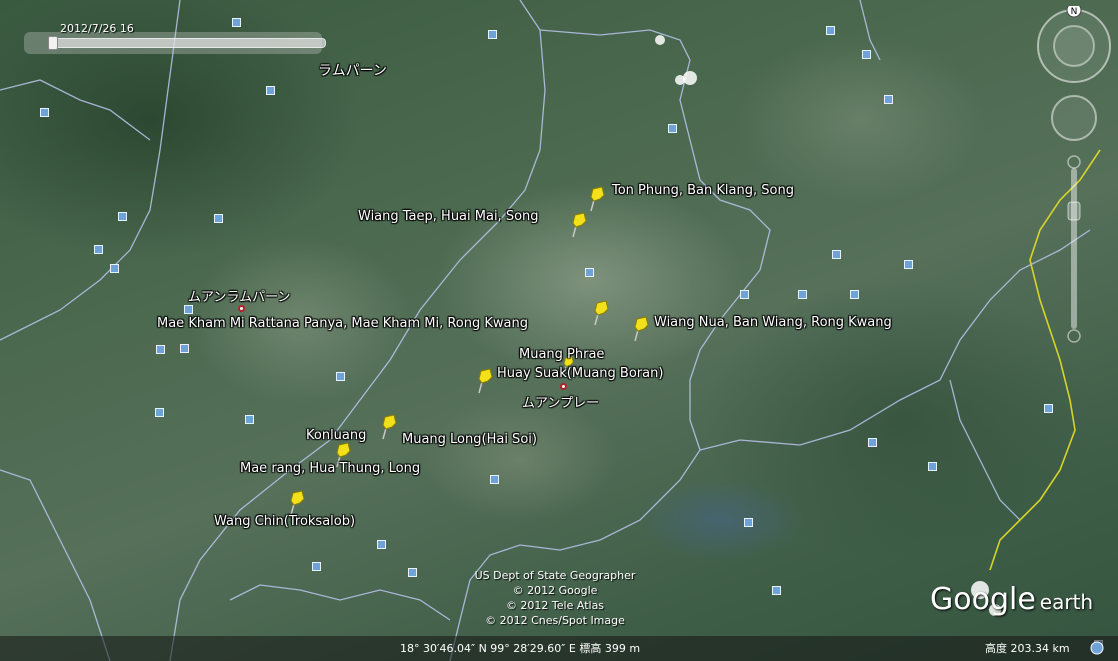 The height and width of the screenshot is (661, 1118). I want to click on brand-earth: earth, so click(1066, 602).